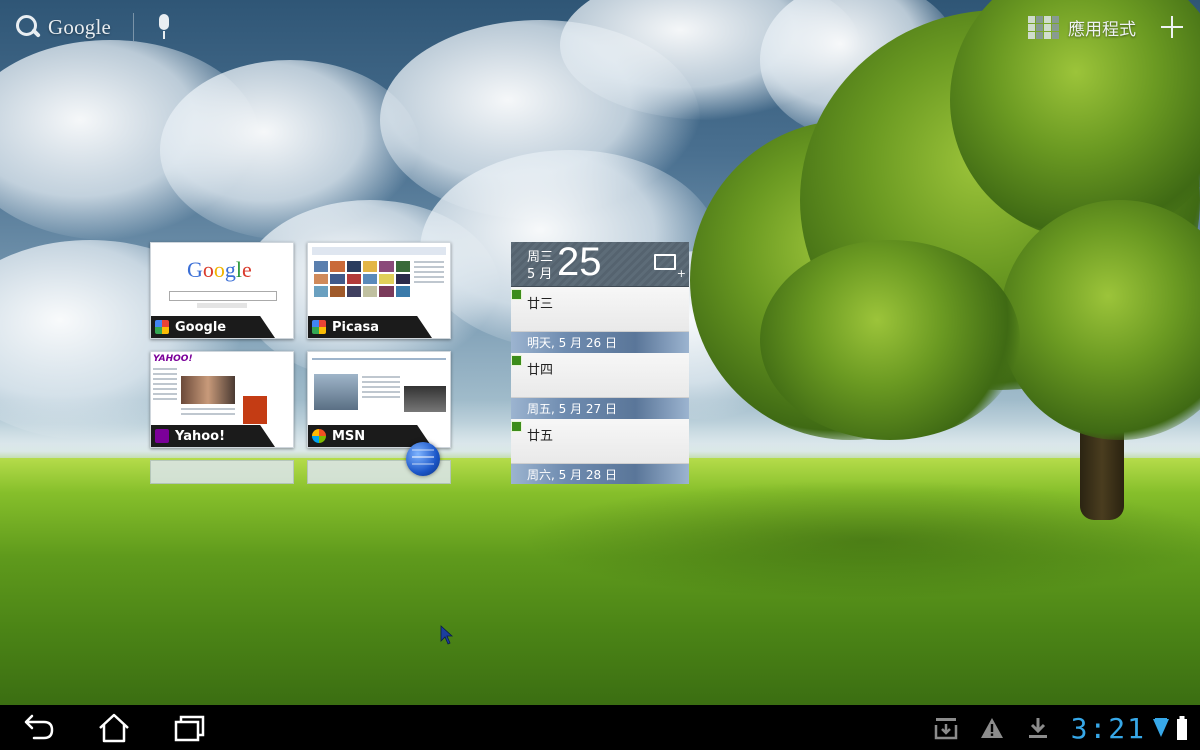 The image size is (1200, 750). What do you see at coordinates (1172, 27) in the screenshot?
I see `add-widget-icon` at bounding box center [1172, 27].